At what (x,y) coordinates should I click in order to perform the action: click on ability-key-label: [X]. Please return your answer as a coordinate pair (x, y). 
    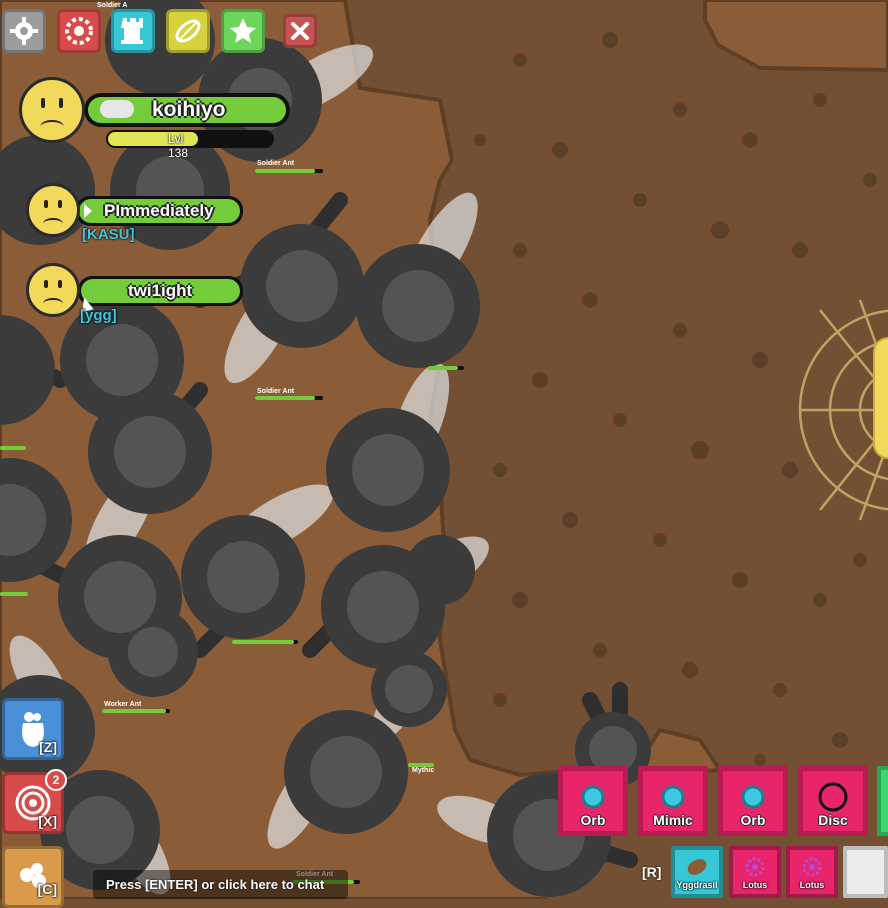
    Looking at the image, I should click on (47, 821).